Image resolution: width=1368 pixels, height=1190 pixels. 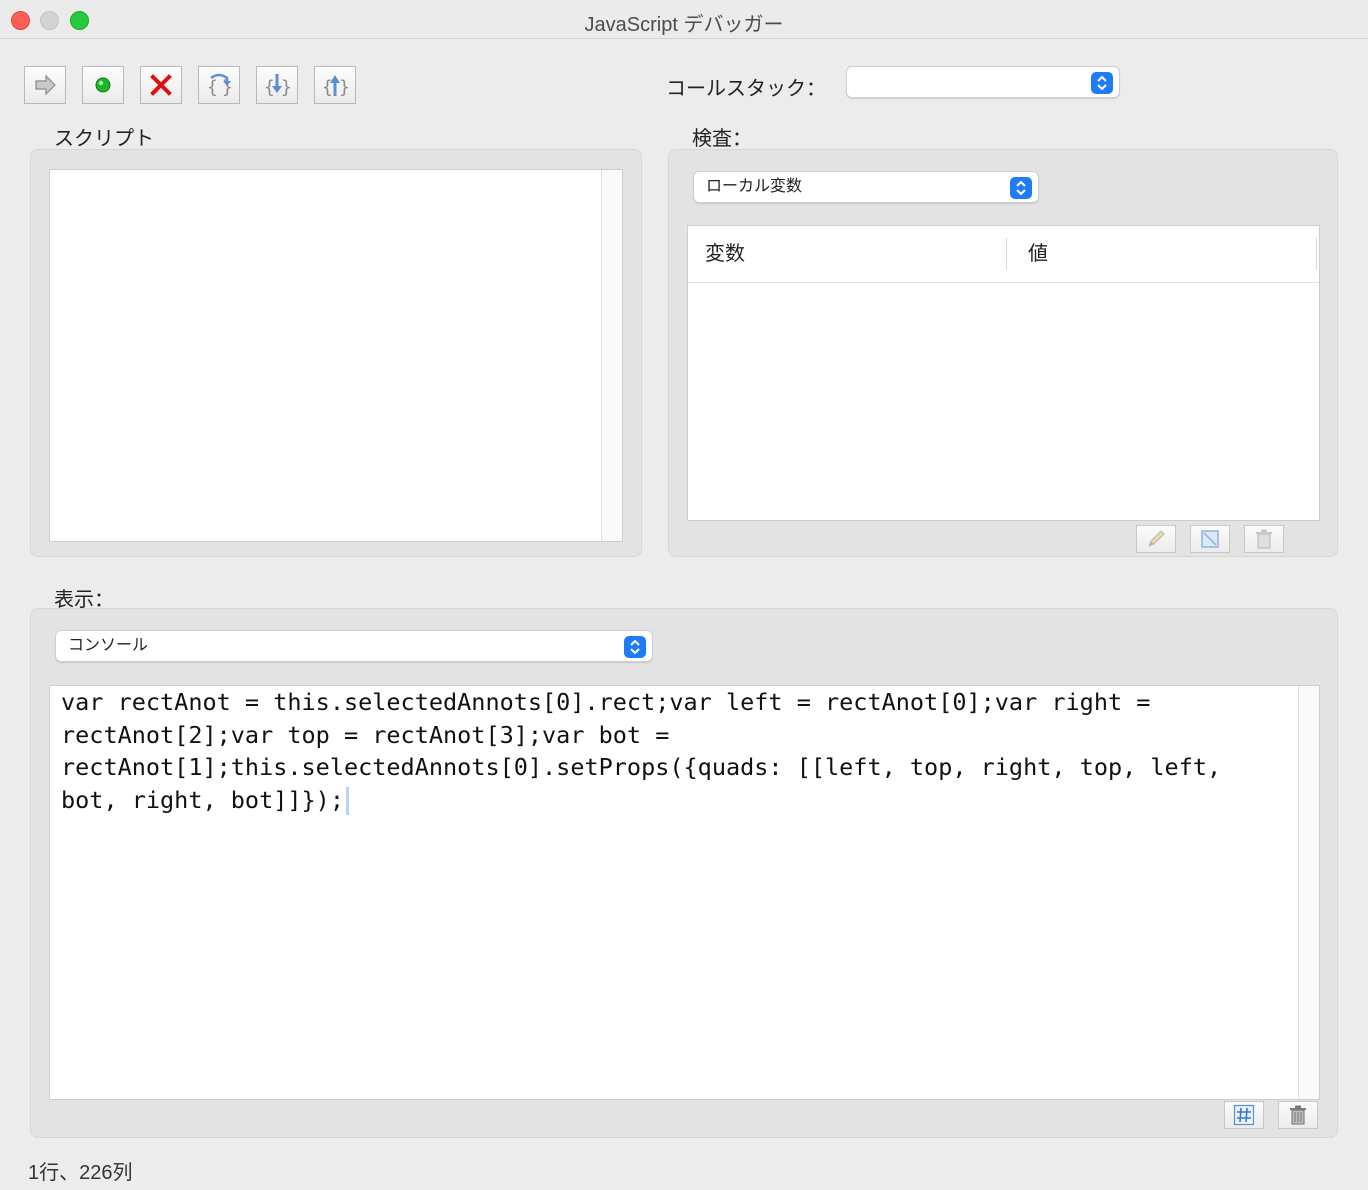 I want to click on step-over-icon: { }, so click(x=220, y=85).